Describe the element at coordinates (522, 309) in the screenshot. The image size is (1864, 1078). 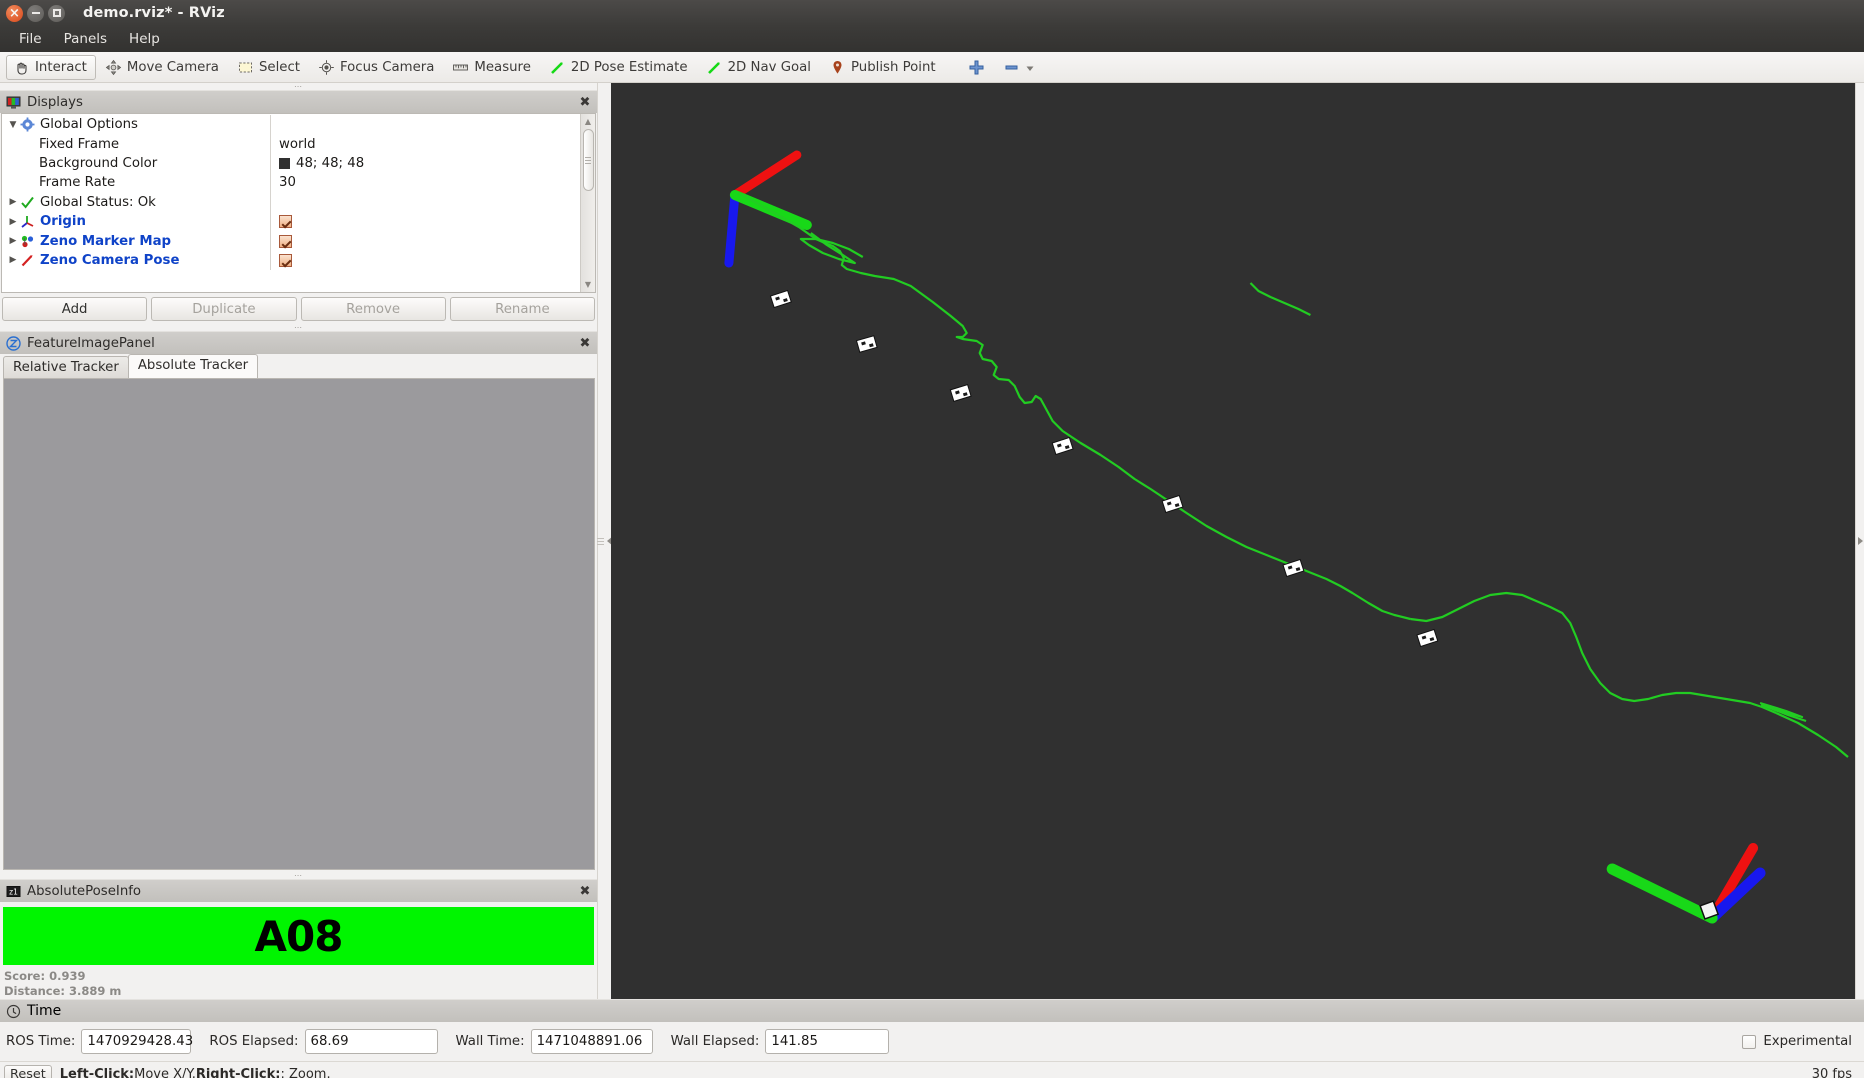
I see `rename-button: Rename` at that location.